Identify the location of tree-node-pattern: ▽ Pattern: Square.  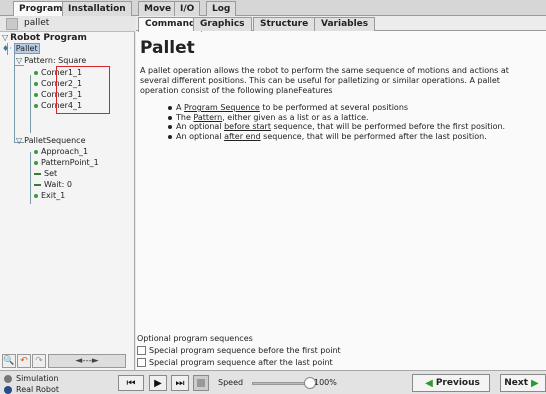
(51, 61).